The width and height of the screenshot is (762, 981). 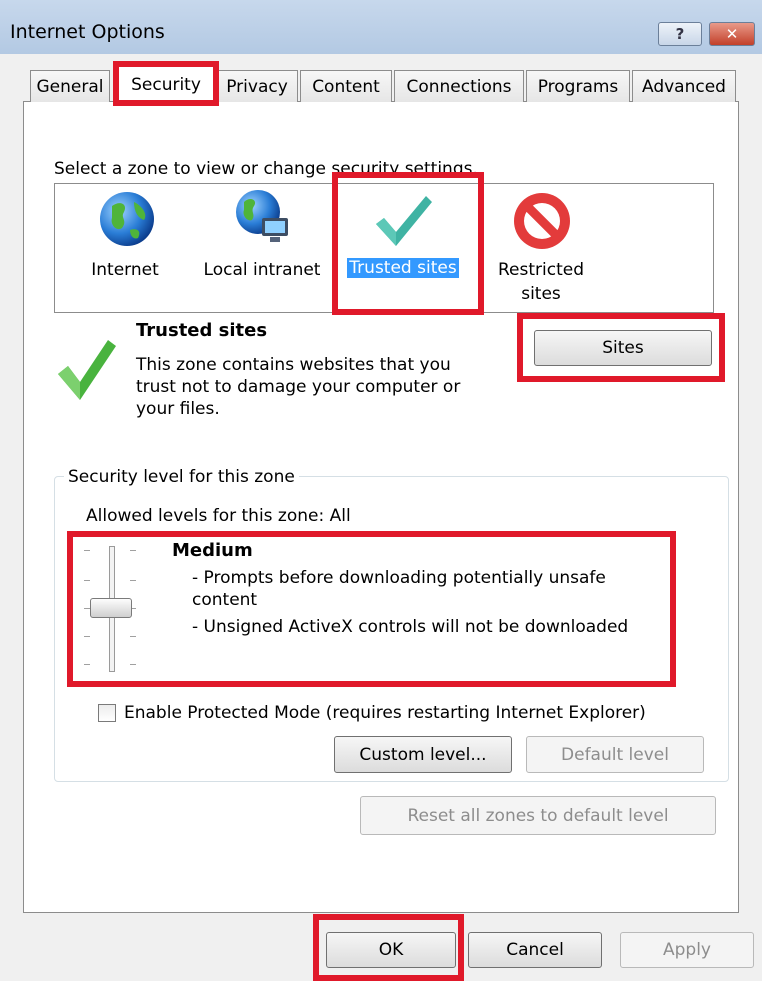 I want to click on ok-button: OK, so click(x=391, y=950).